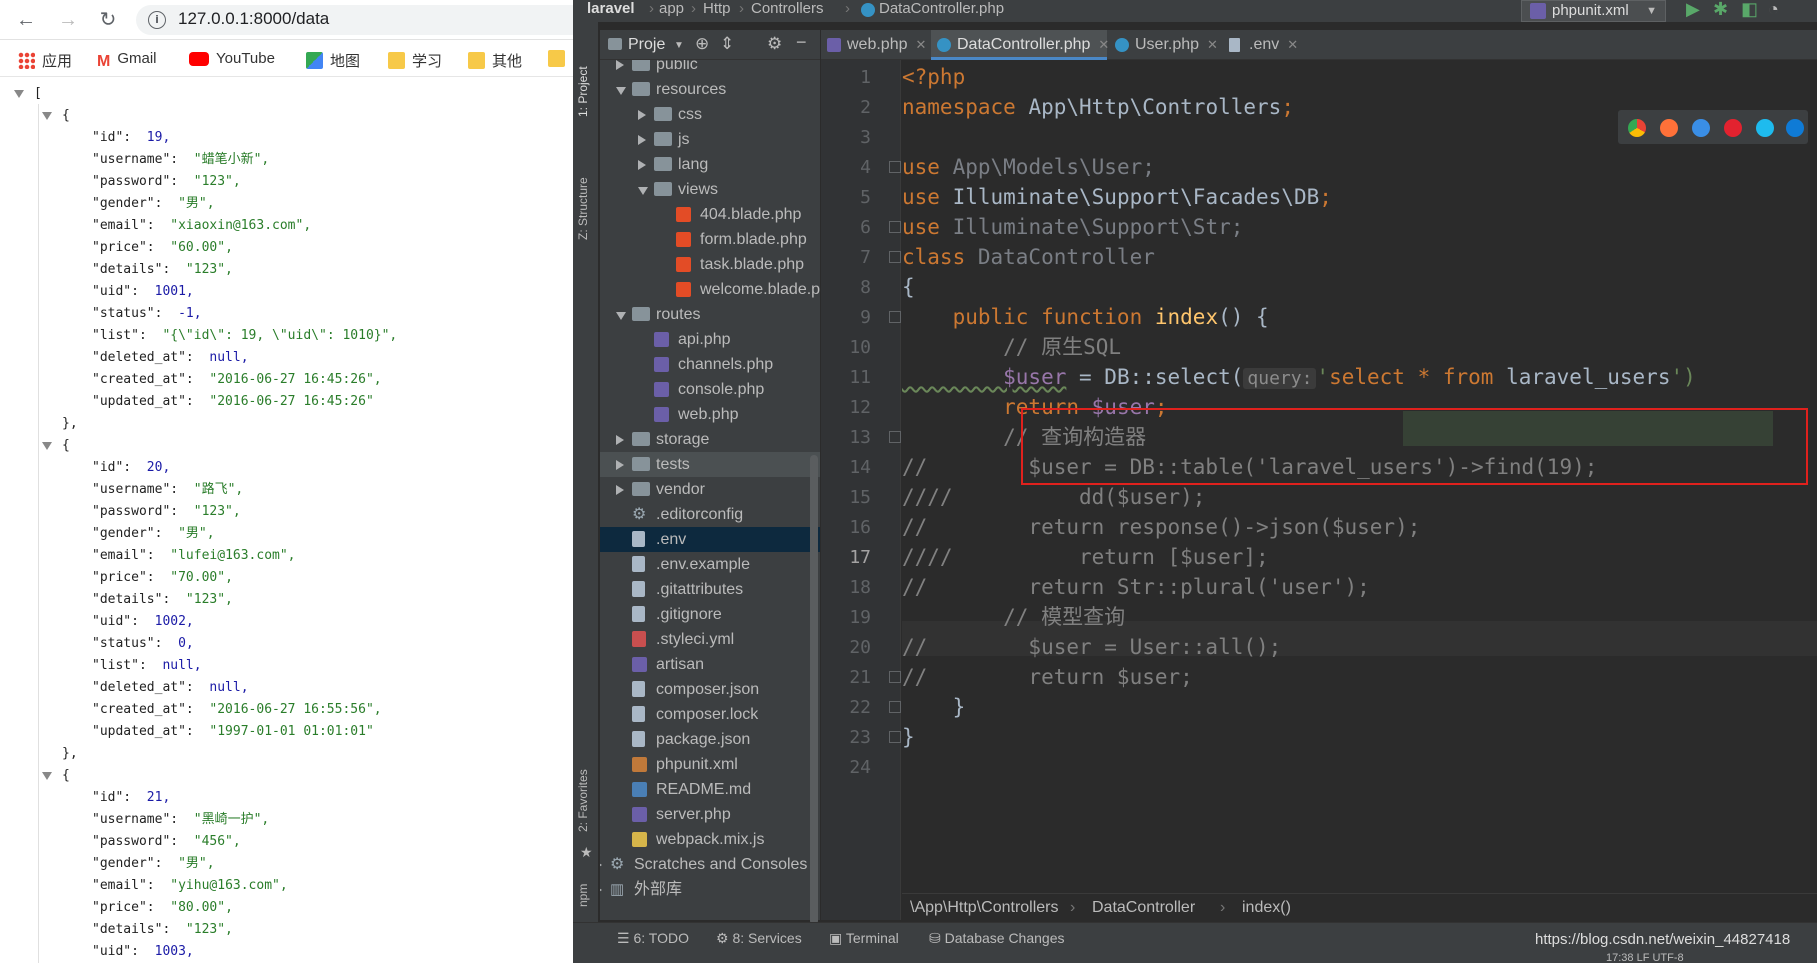  I want to click on tree-item-styleci-yml: .styleci.yml, so click(710, 639).